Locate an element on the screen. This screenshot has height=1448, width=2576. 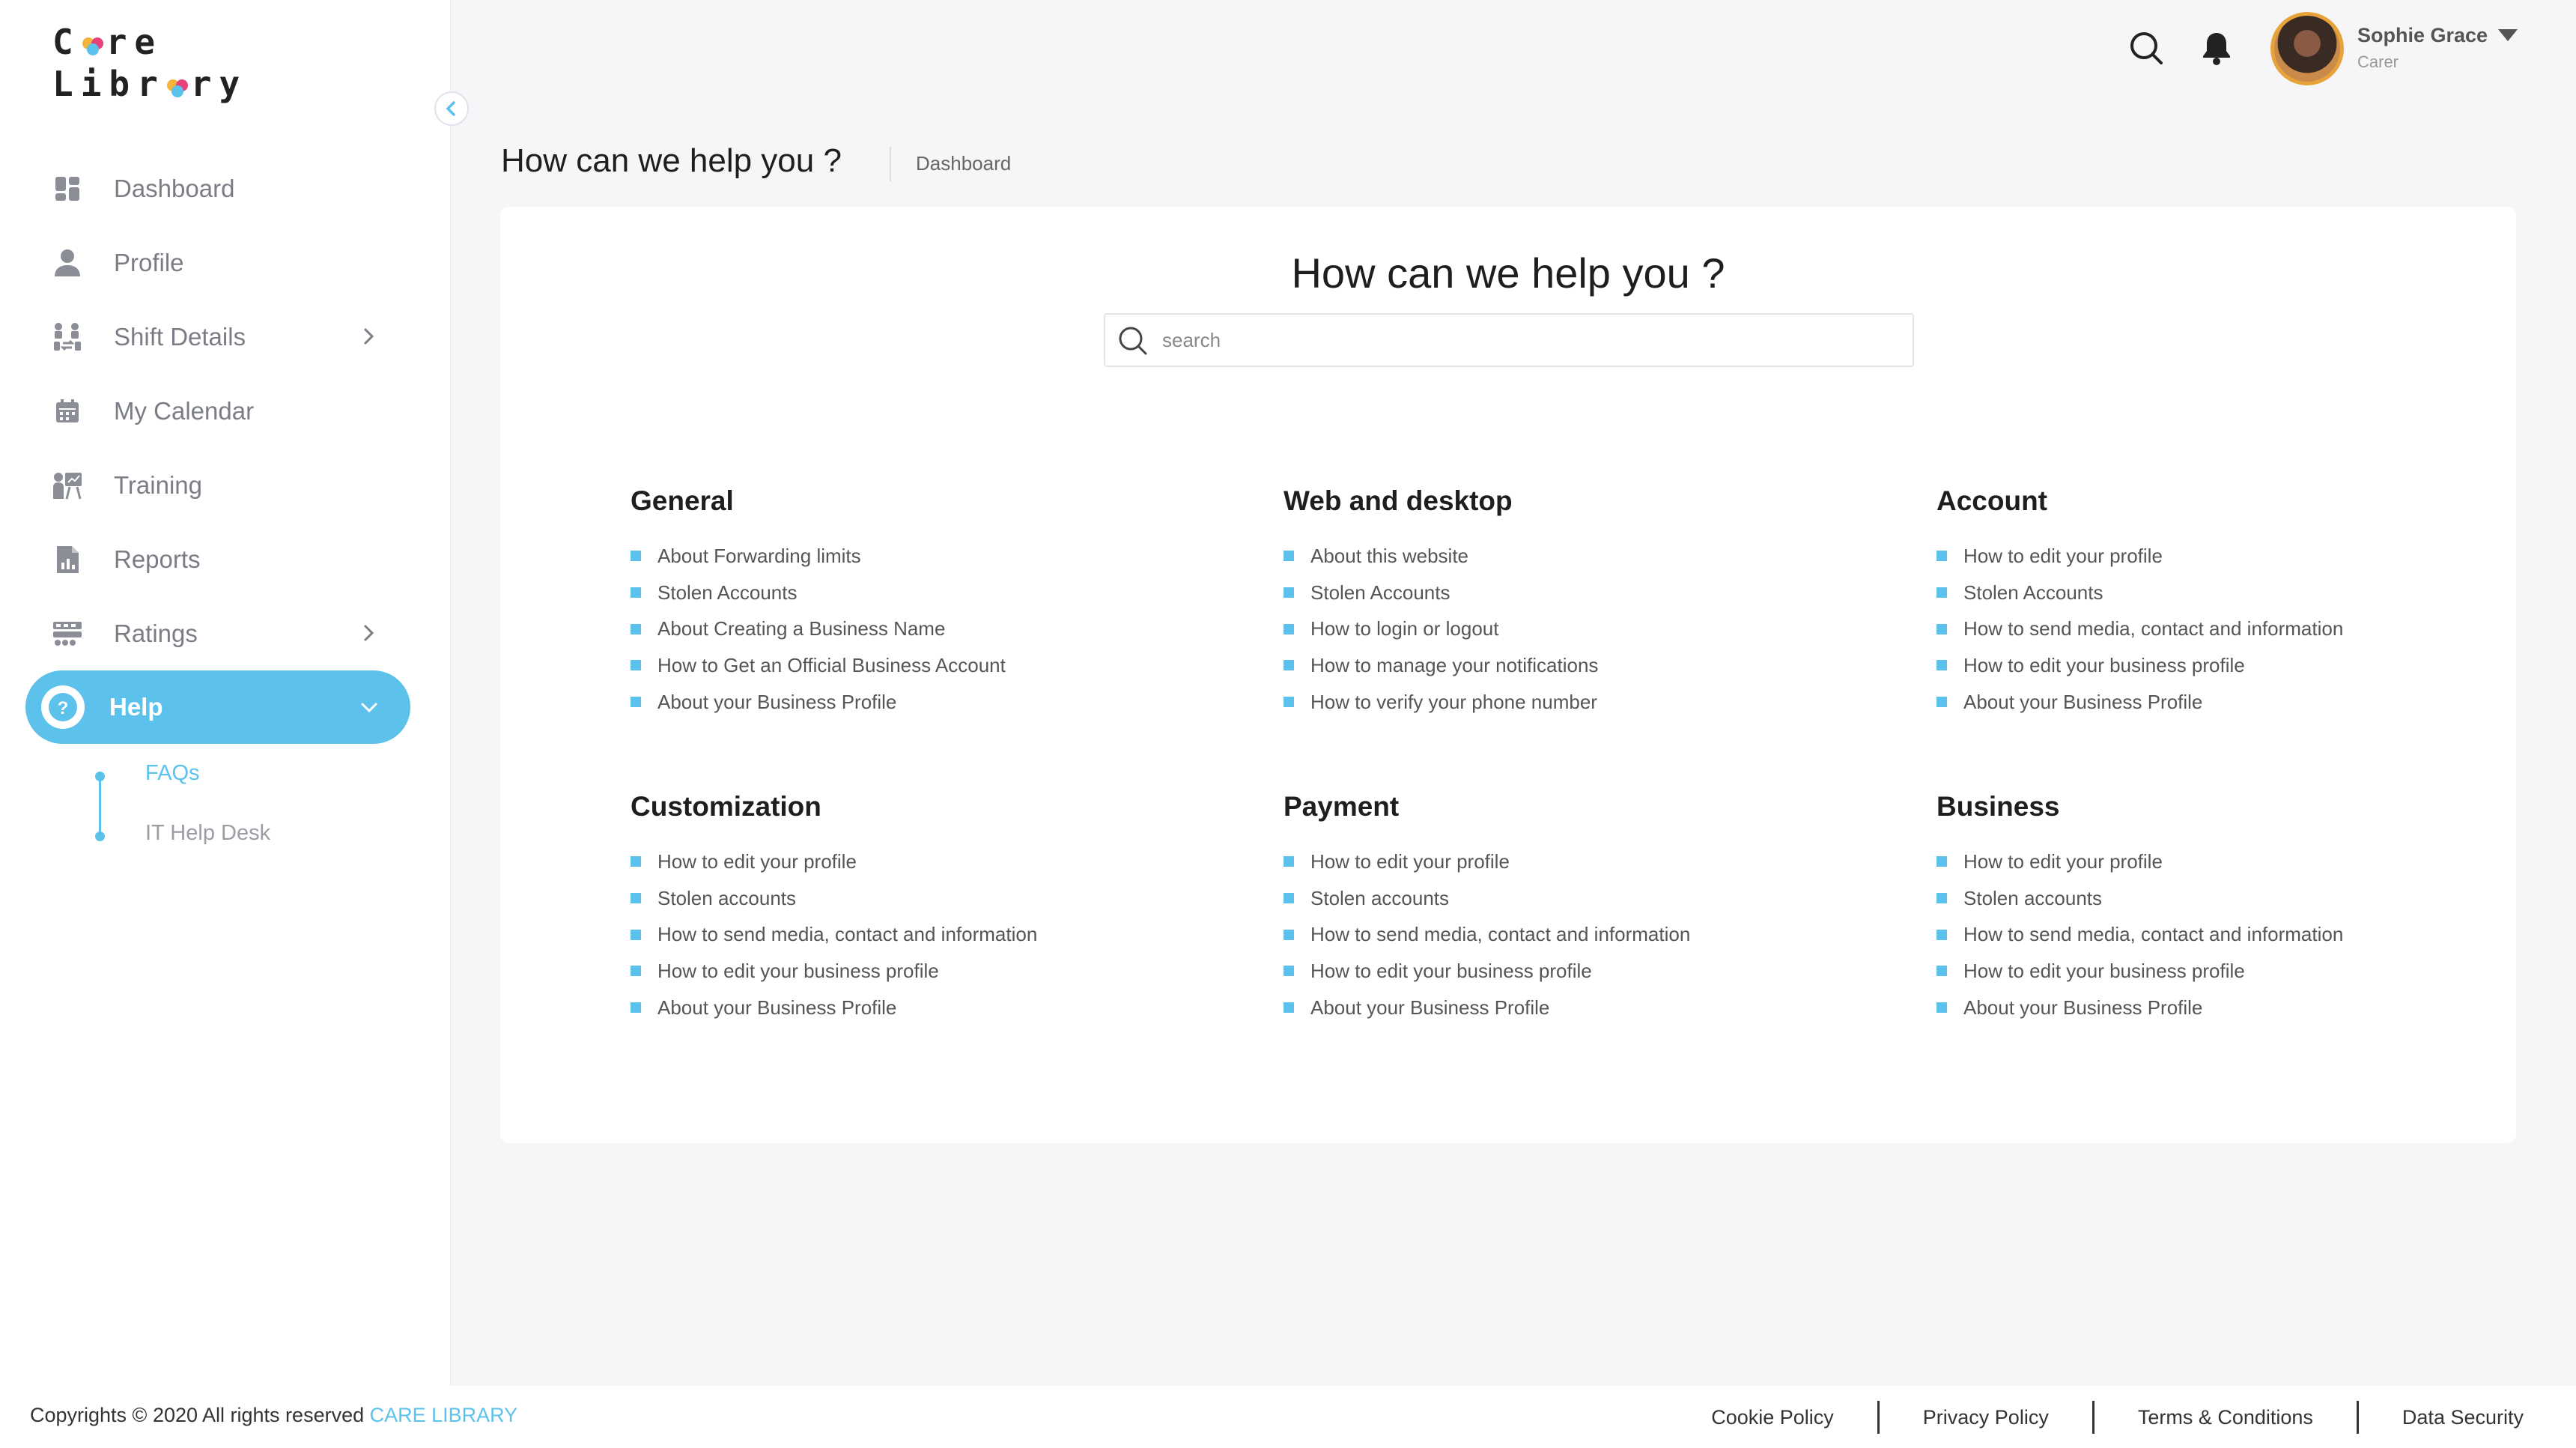
shift-icon is located at coordinates (67, 337).